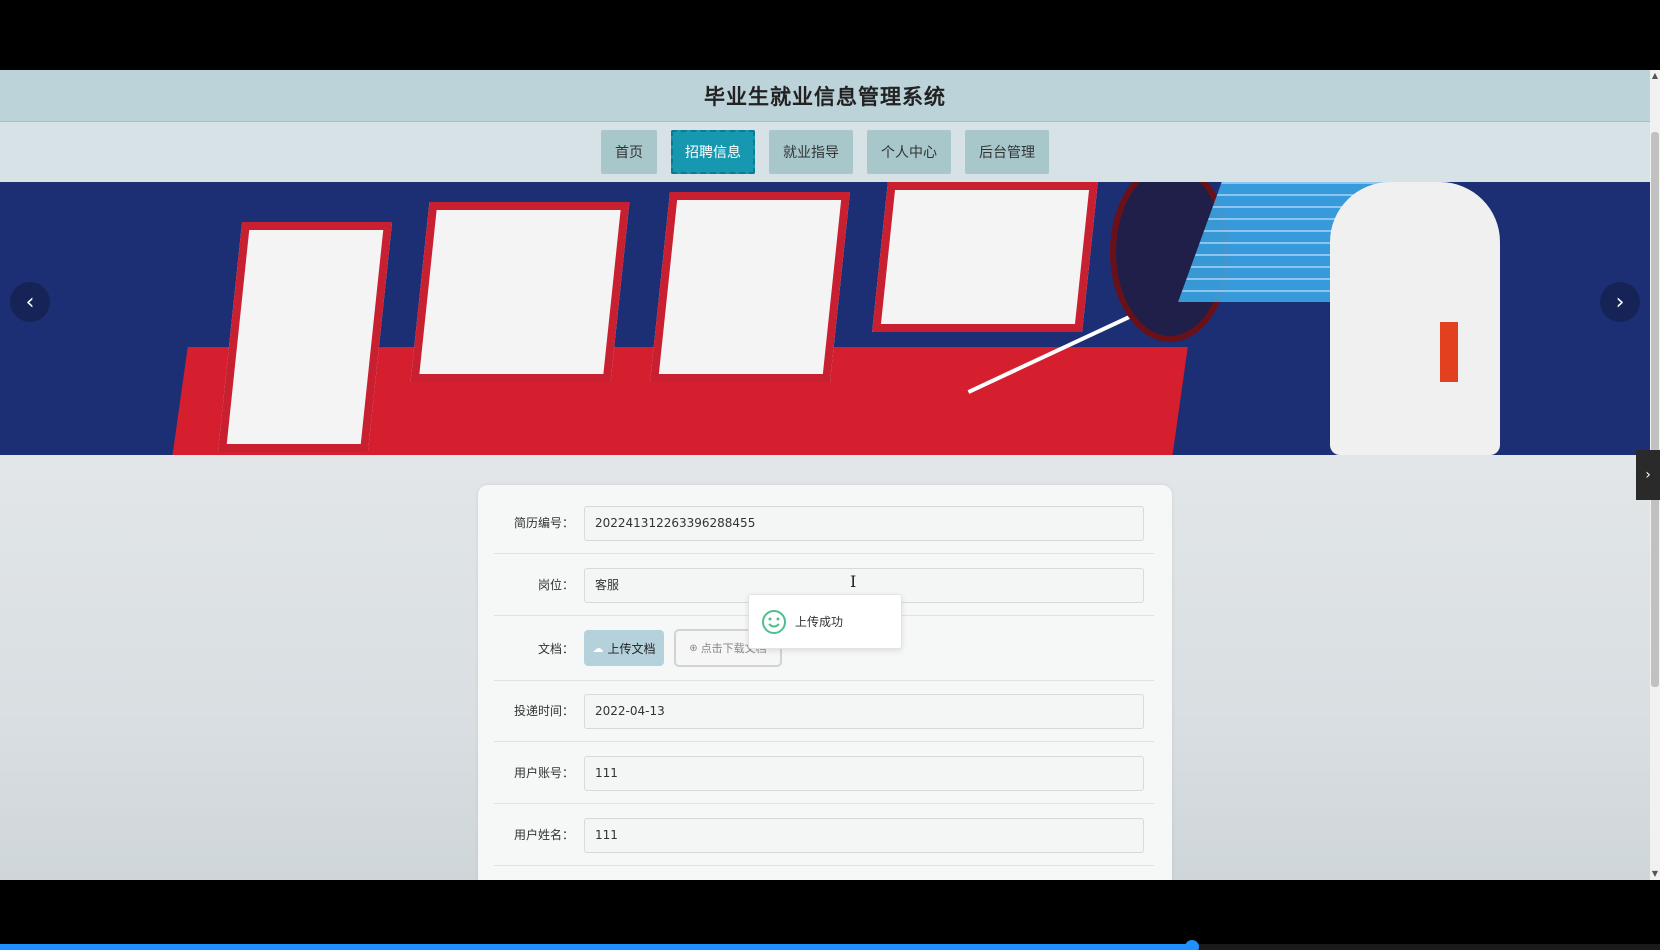  Describe the element at coordinates (693, 648) in the screenshot. I see `download-icon: ⊕` at that location.